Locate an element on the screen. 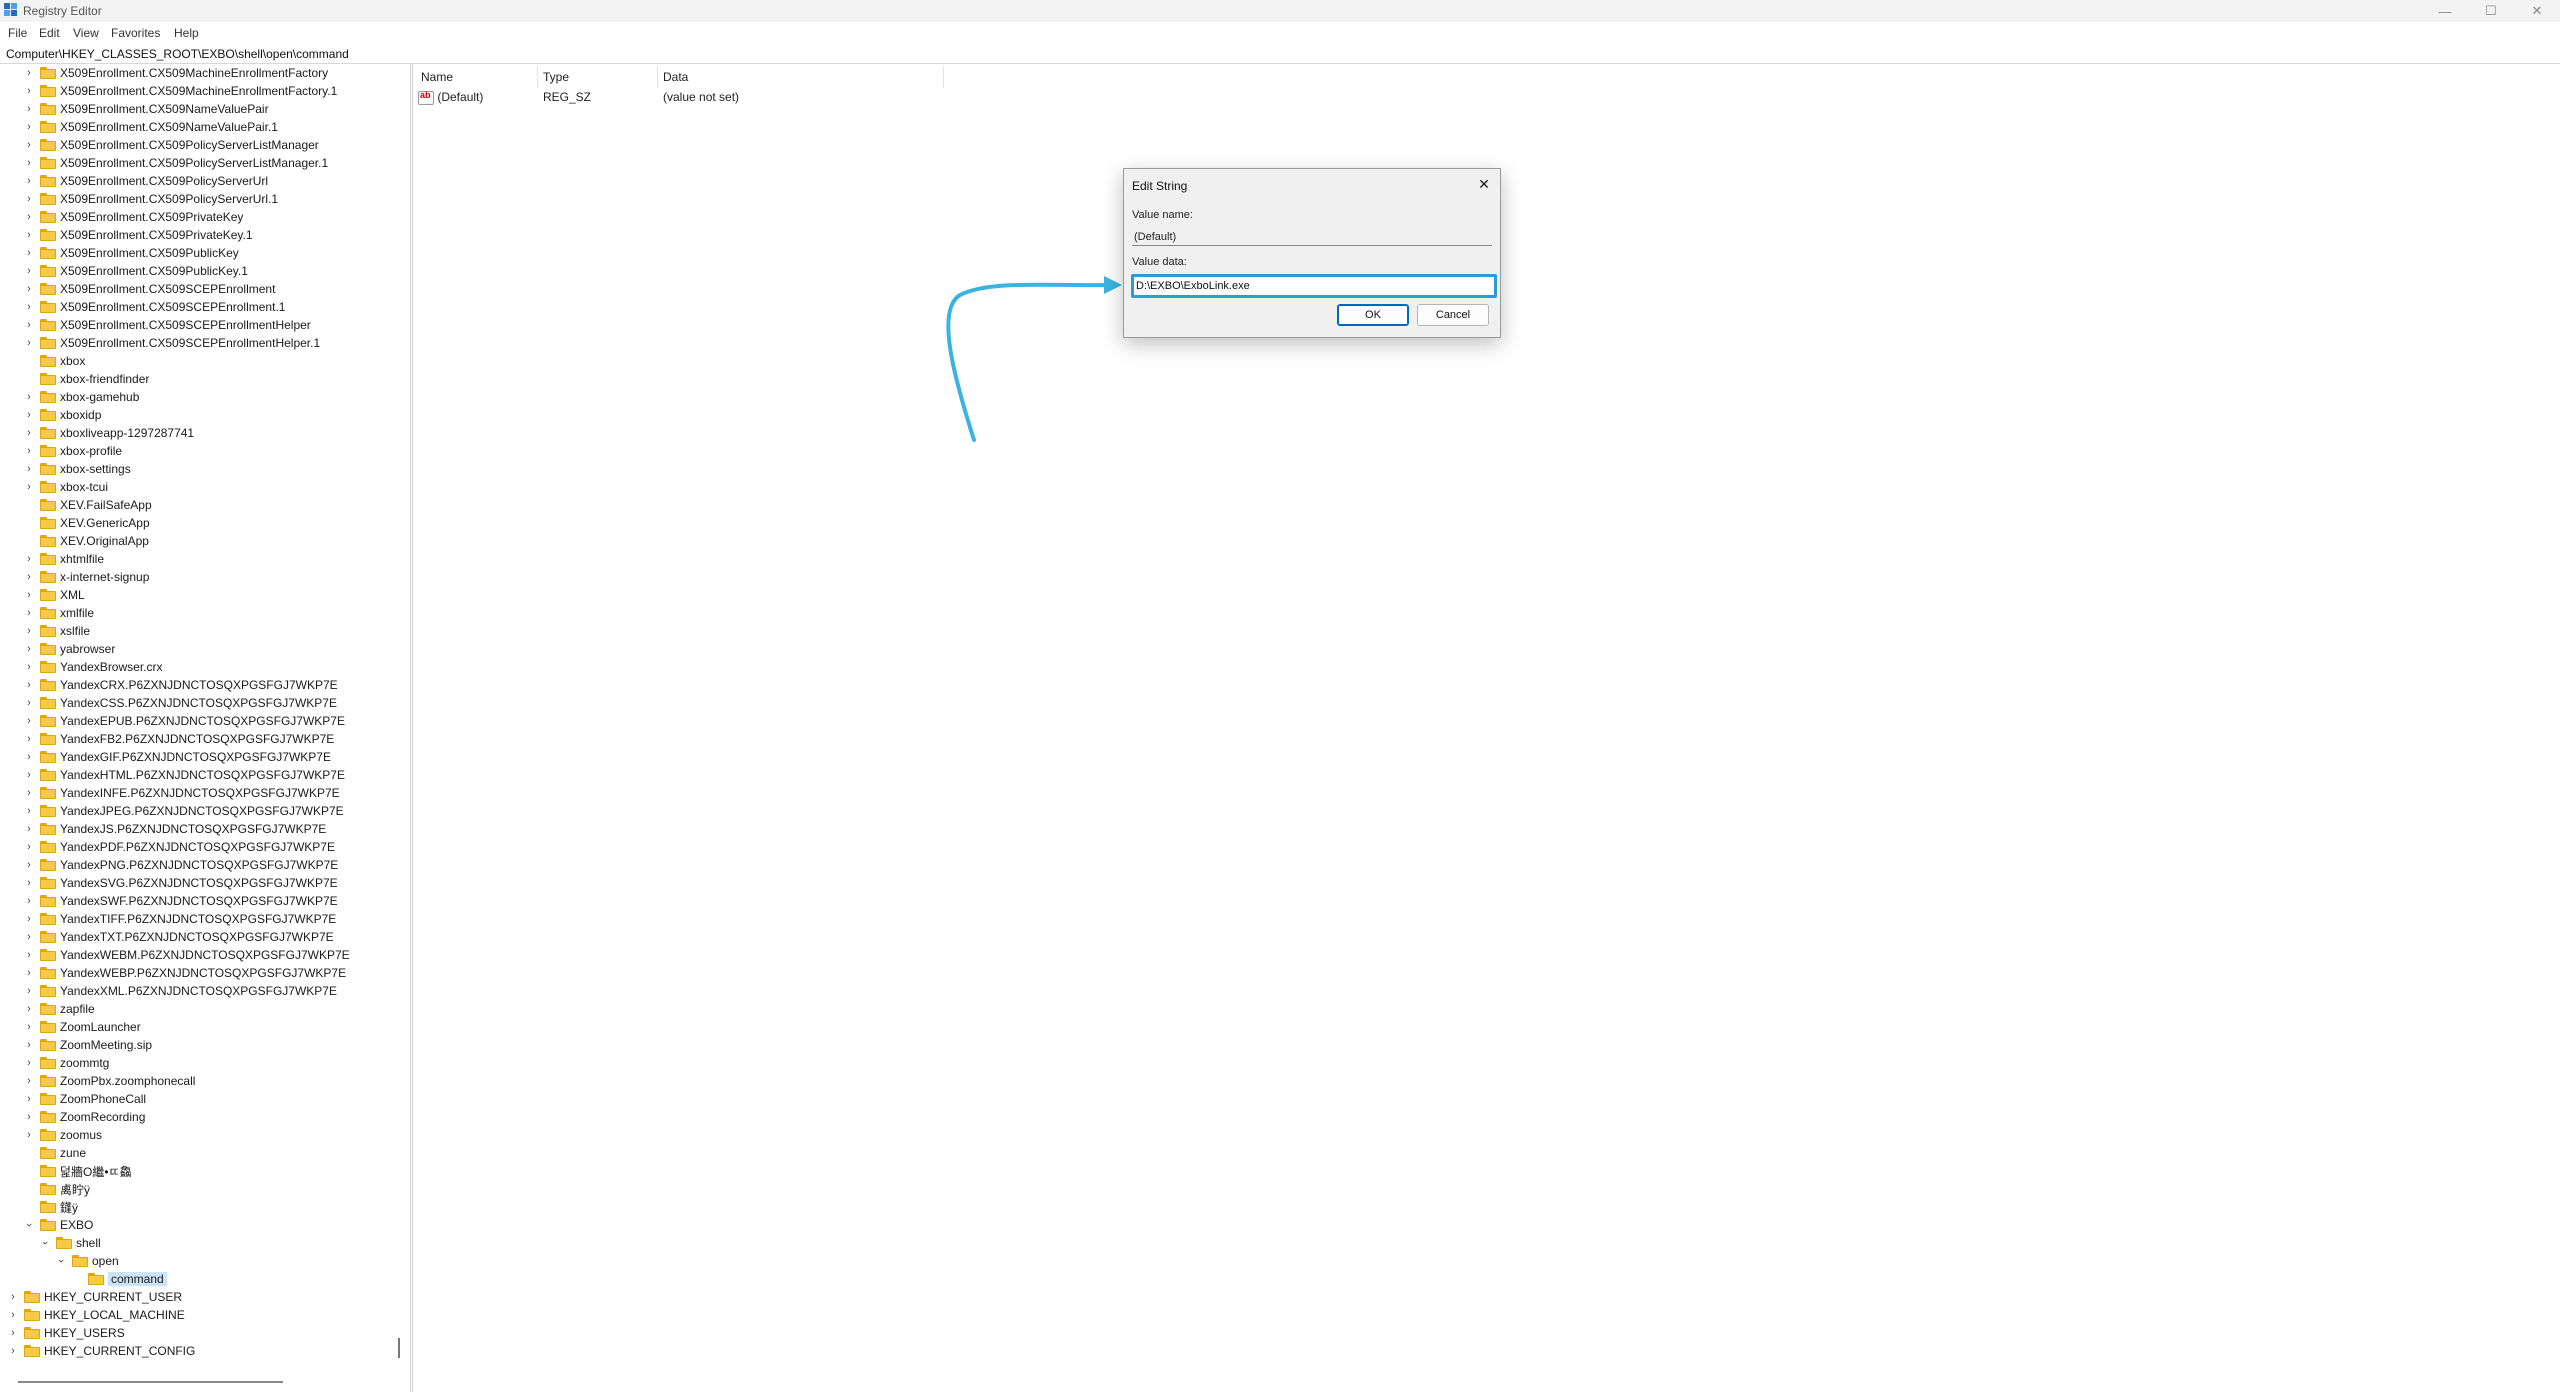 The width and height of the screenshot is (2560, 1392). menu-edit: Edit is located at coordinates (49, 33).